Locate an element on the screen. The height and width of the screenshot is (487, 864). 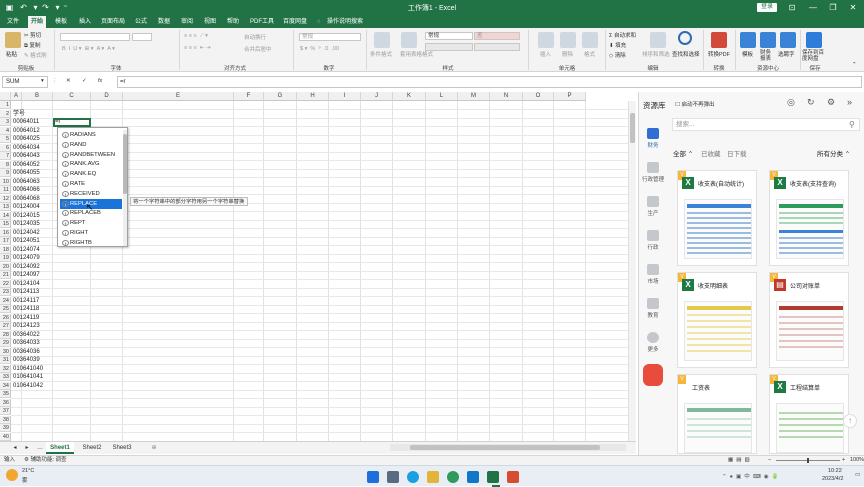
active-cell is located at coordinates (72, 122).